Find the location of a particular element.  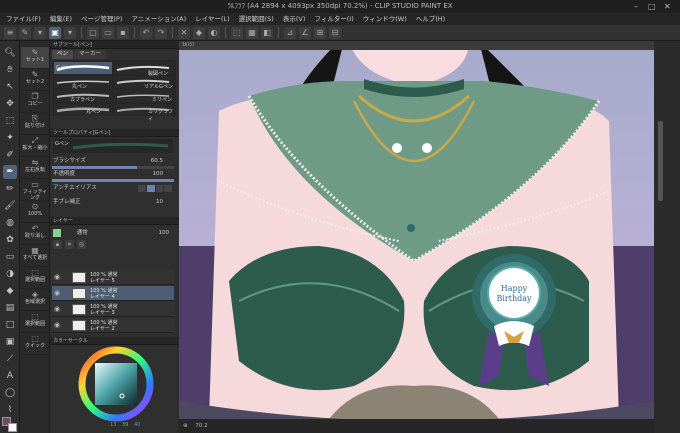

subtool-scale: ⤢ 拡大・縮小 is located at coordinates (35, 146).